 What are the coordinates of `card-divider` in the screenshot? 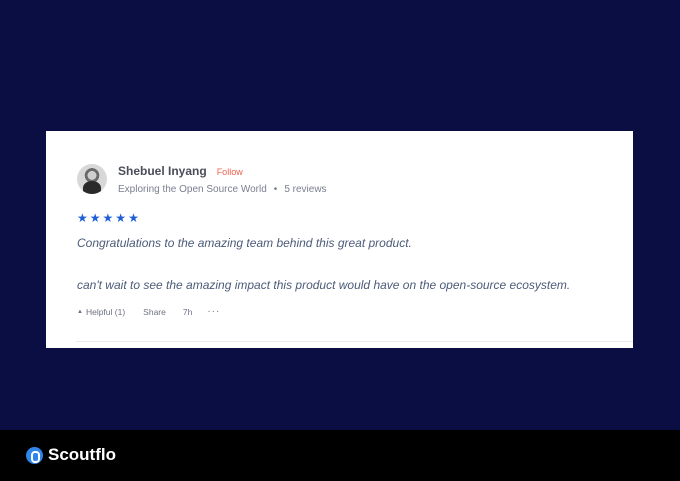 It's located at (354, 341).